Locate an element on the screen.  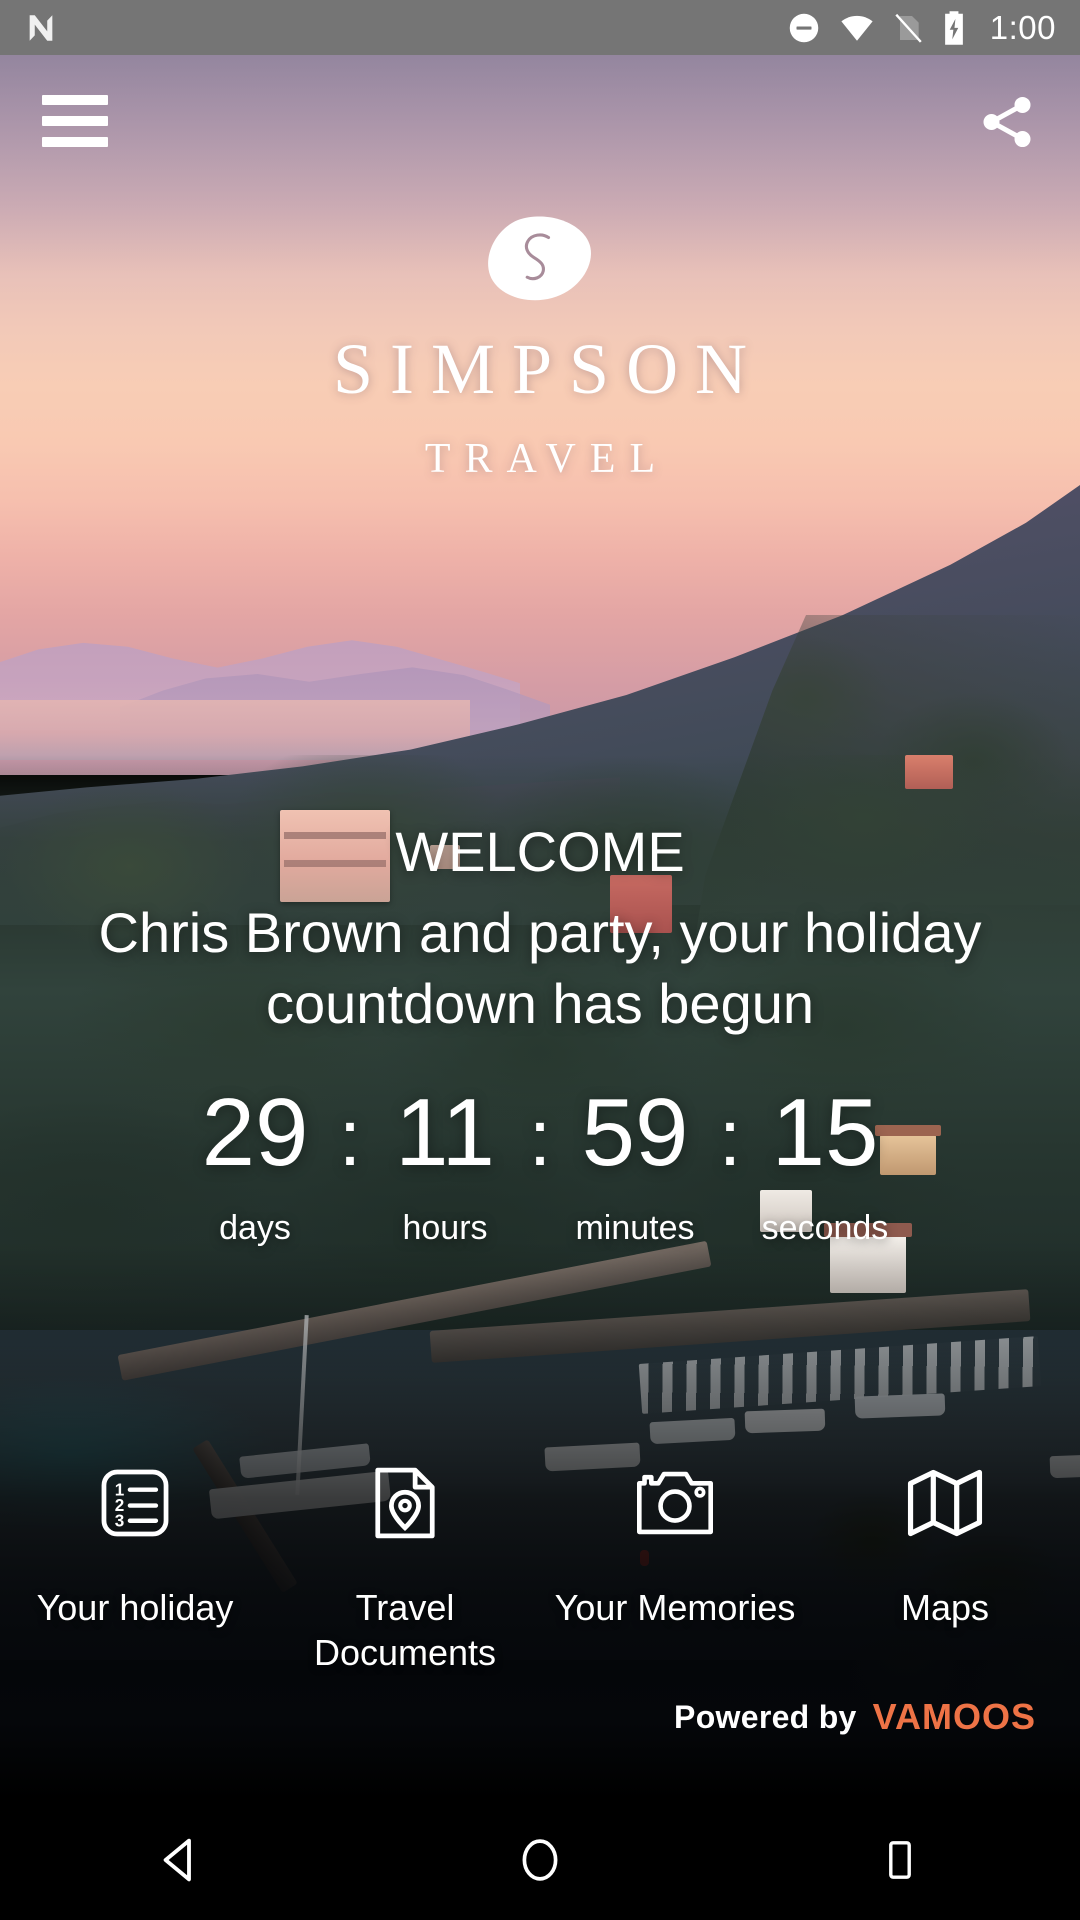
wifi-icon is located at coordinates (857, 28).